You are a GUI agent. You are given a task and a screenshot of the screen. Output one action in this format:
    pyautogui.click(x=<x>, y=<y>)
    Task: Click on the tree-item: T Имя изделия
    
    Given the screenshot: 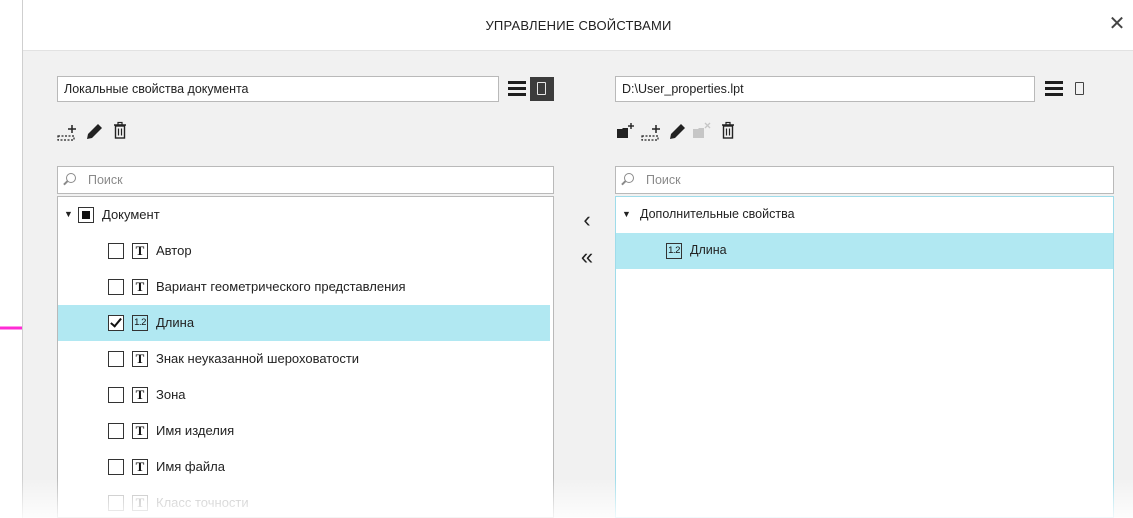 What is the action you would take?
    pyautogui.click(x=304, y=431)
    